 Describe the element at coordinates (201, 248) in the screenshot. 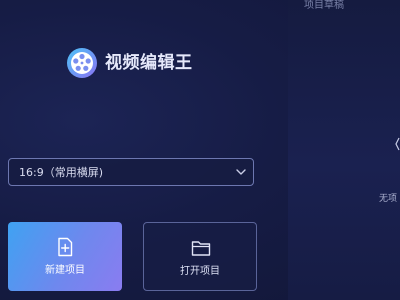

I see `folder-icon` at that location.